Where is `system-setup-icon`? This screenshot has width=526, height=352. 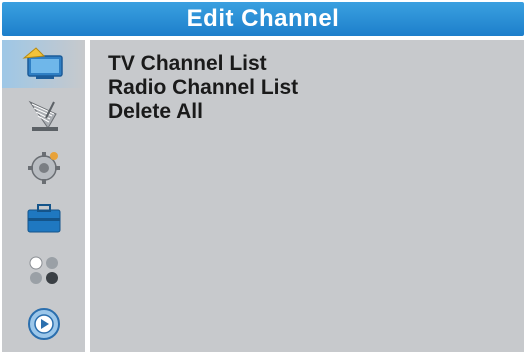
system-setup-icon is located at coordinates (44, 168).